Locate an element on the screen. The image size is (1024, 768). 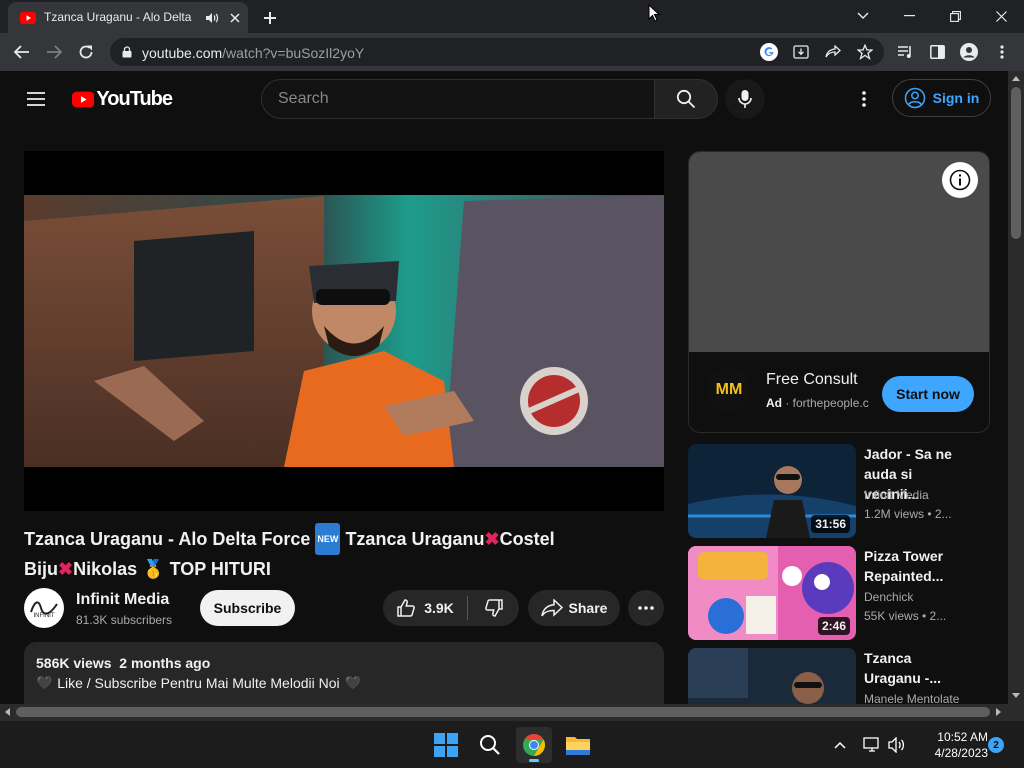
like-dislike-group: 3.9K is located at coordinates (451, 608).